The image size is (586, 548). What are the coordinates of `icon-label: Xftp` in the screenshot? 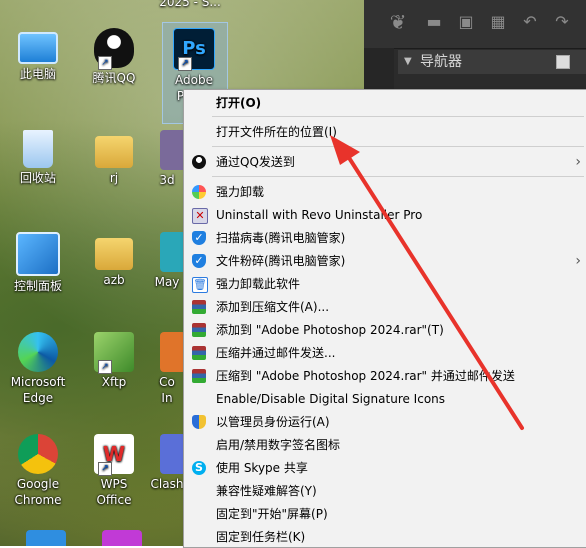 It's located at (114, 382).